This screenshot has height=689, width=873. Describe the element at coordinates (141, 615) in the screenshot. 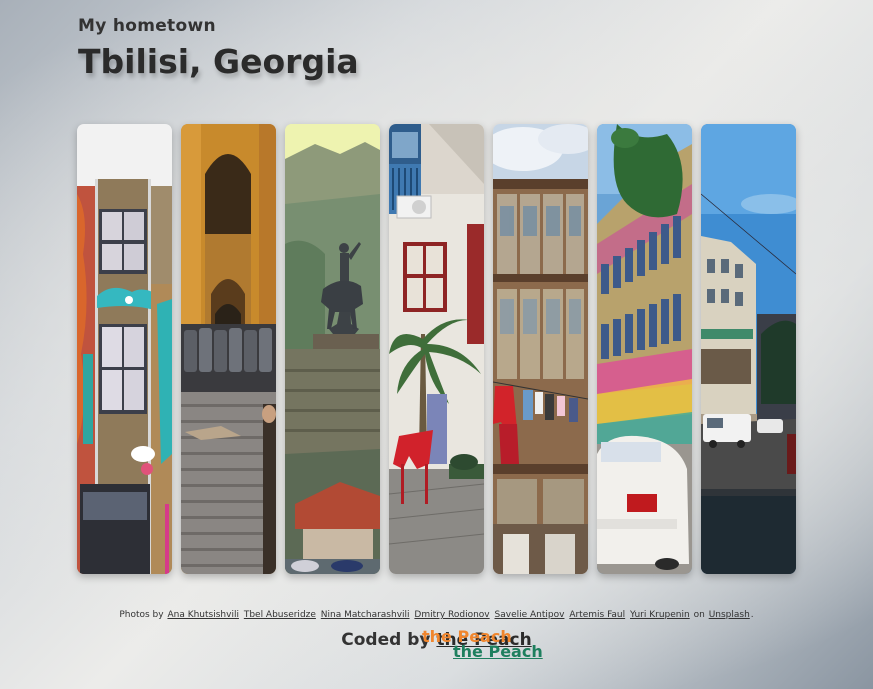

I see `credits-prefix: Photos by` at that location.